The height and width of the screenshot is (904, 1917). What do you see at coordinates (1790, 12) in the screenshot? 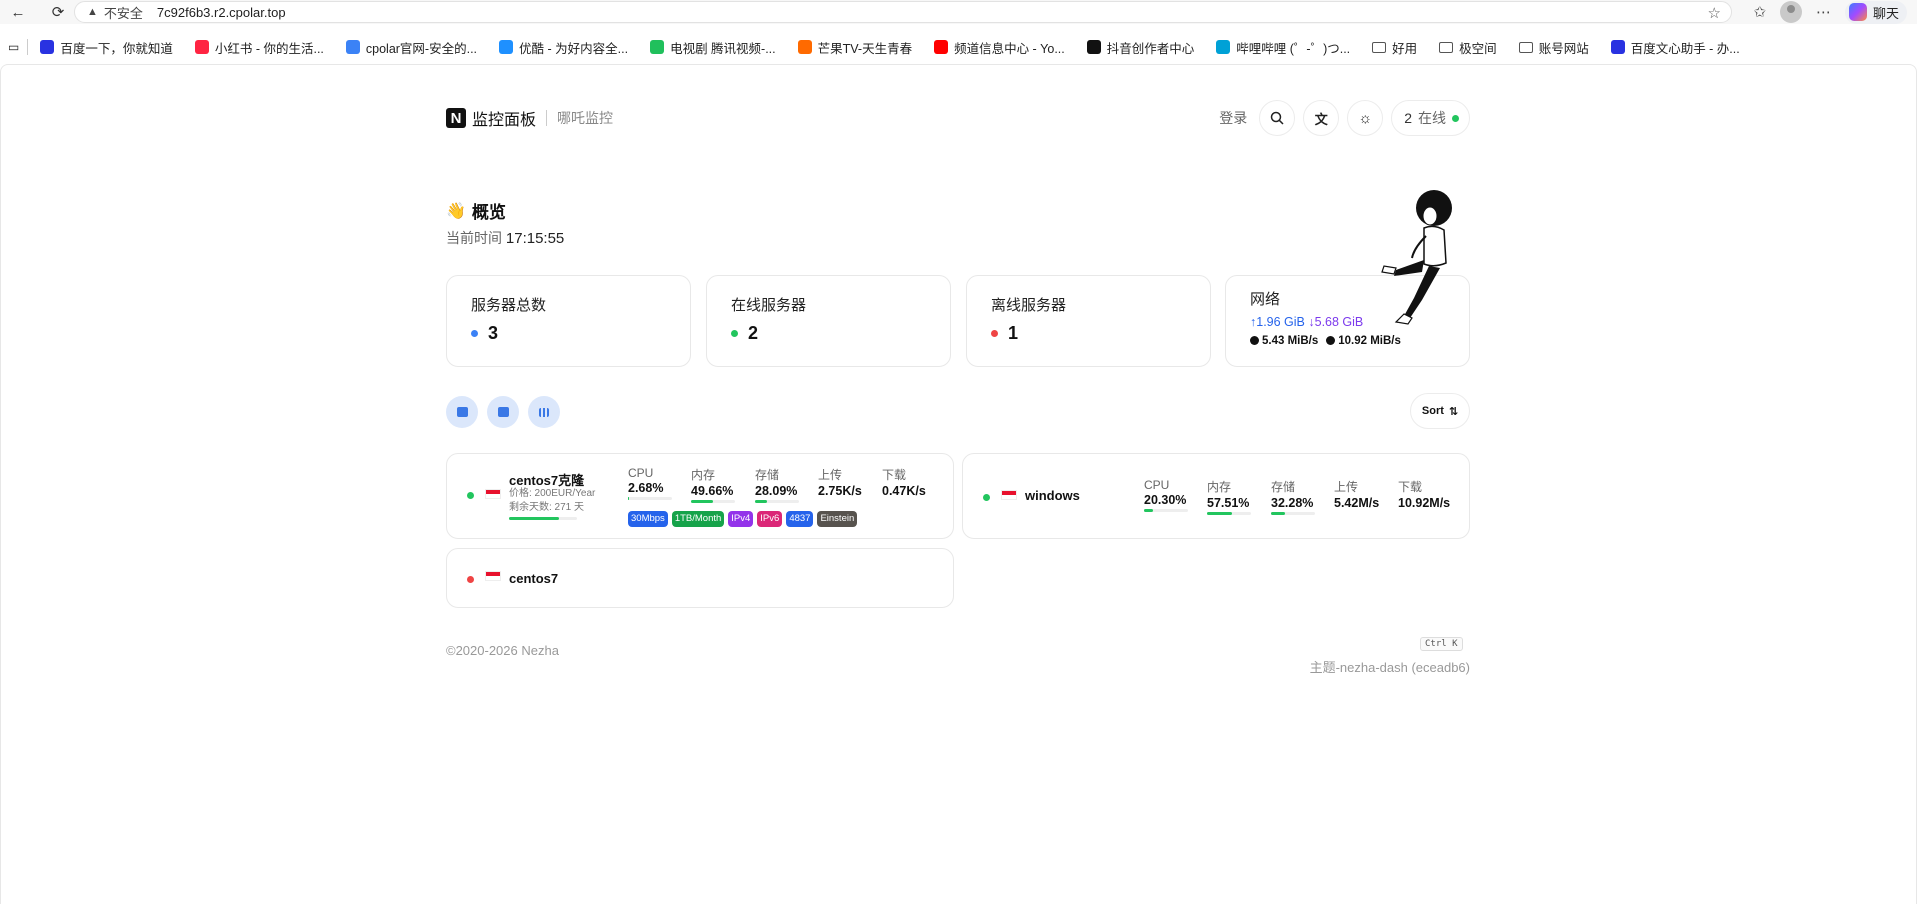
I see `profile-avatar-icon` at bounding box center [1790, 12].